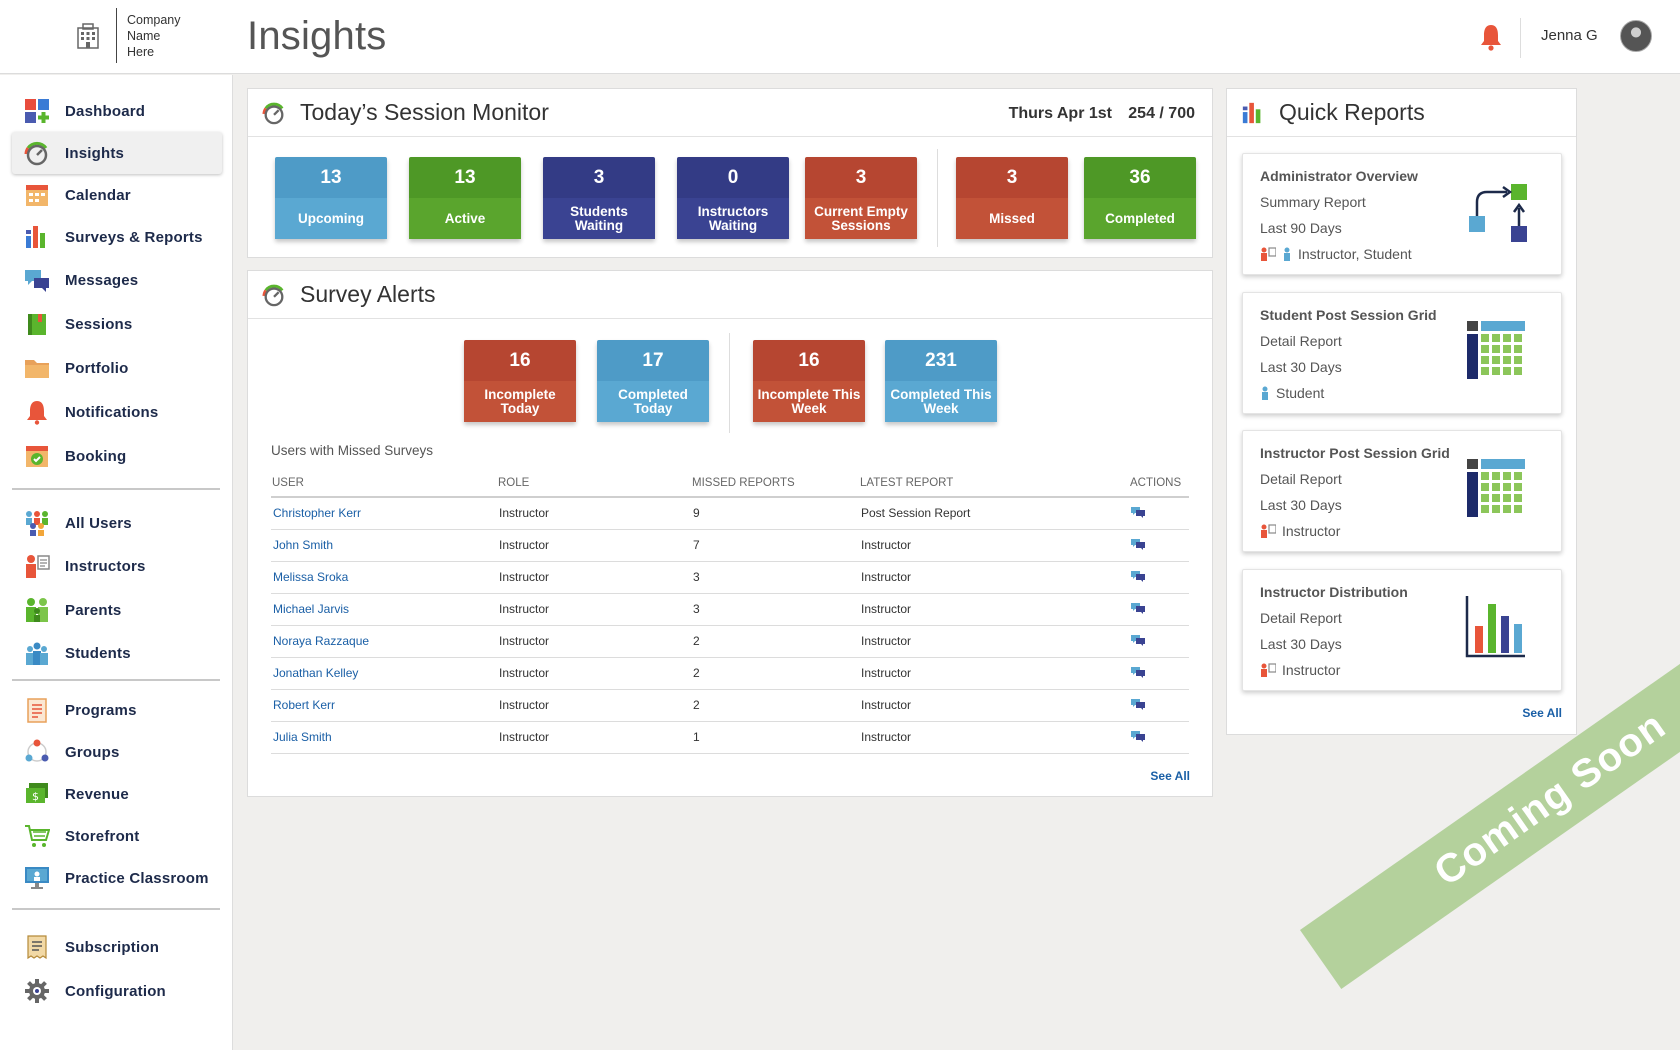 This screenshot has width=1680, height=1050. Describe the element at coordinates (302, 737) in the screenshot. I see `user-link: Julia Smith` at that location.